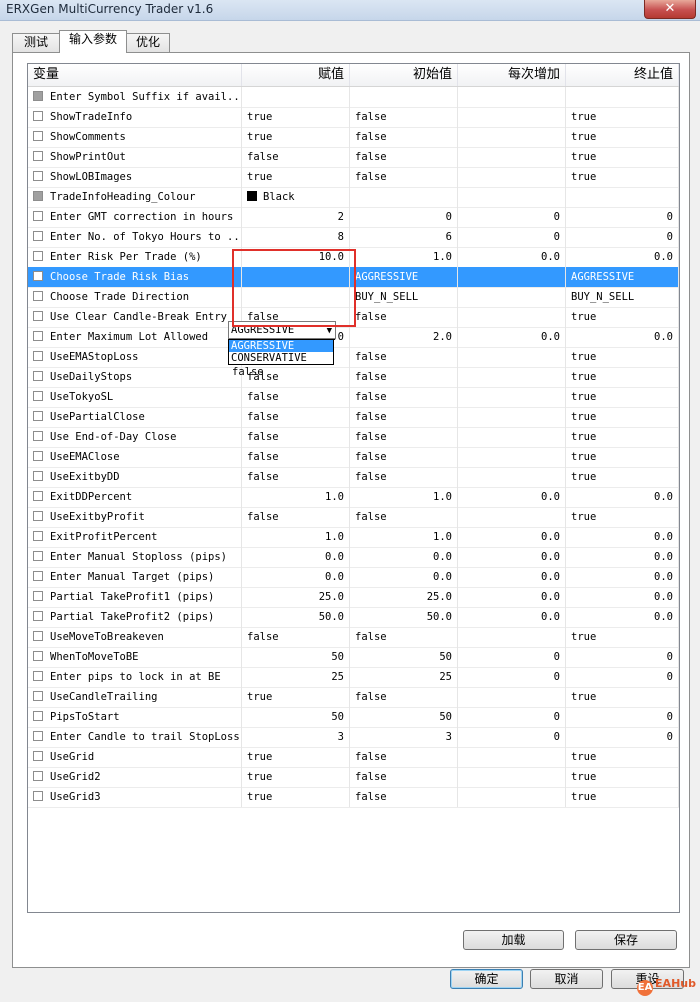 The height and width of the screenshot is (1002, 700). What do you see at coordinates (296, 197) in the screenshot?
I see `param-value: Black` at bounding box center [296, 197].